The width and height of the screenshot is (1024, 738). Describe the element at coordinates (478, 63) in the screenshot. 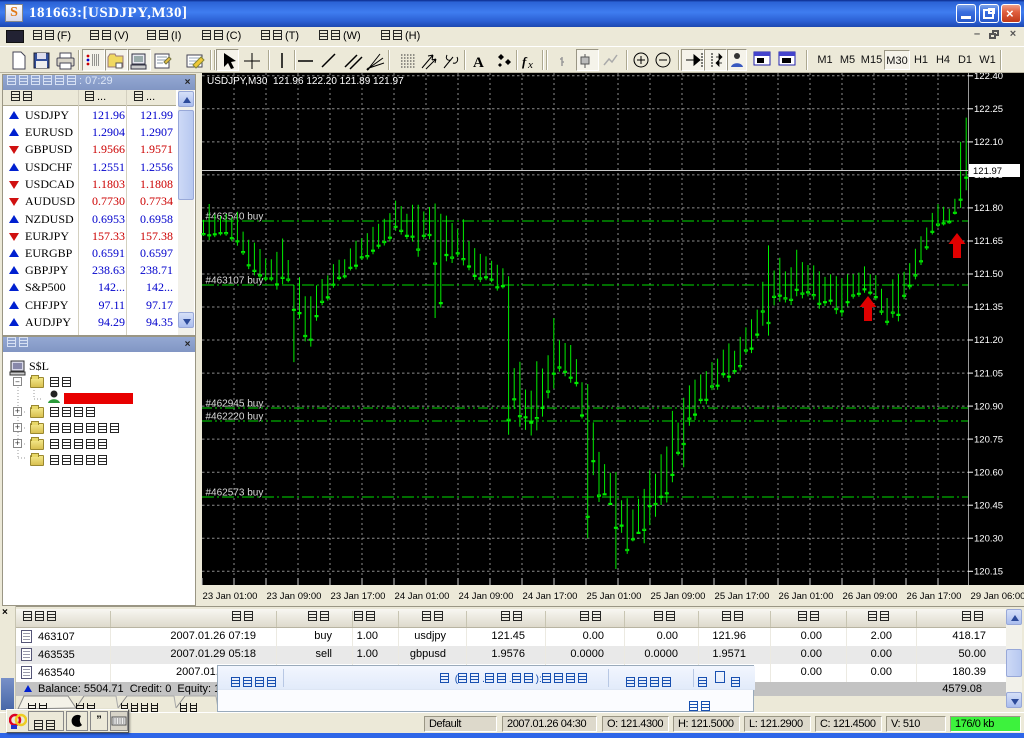

I see `svg-text: A` at that location.